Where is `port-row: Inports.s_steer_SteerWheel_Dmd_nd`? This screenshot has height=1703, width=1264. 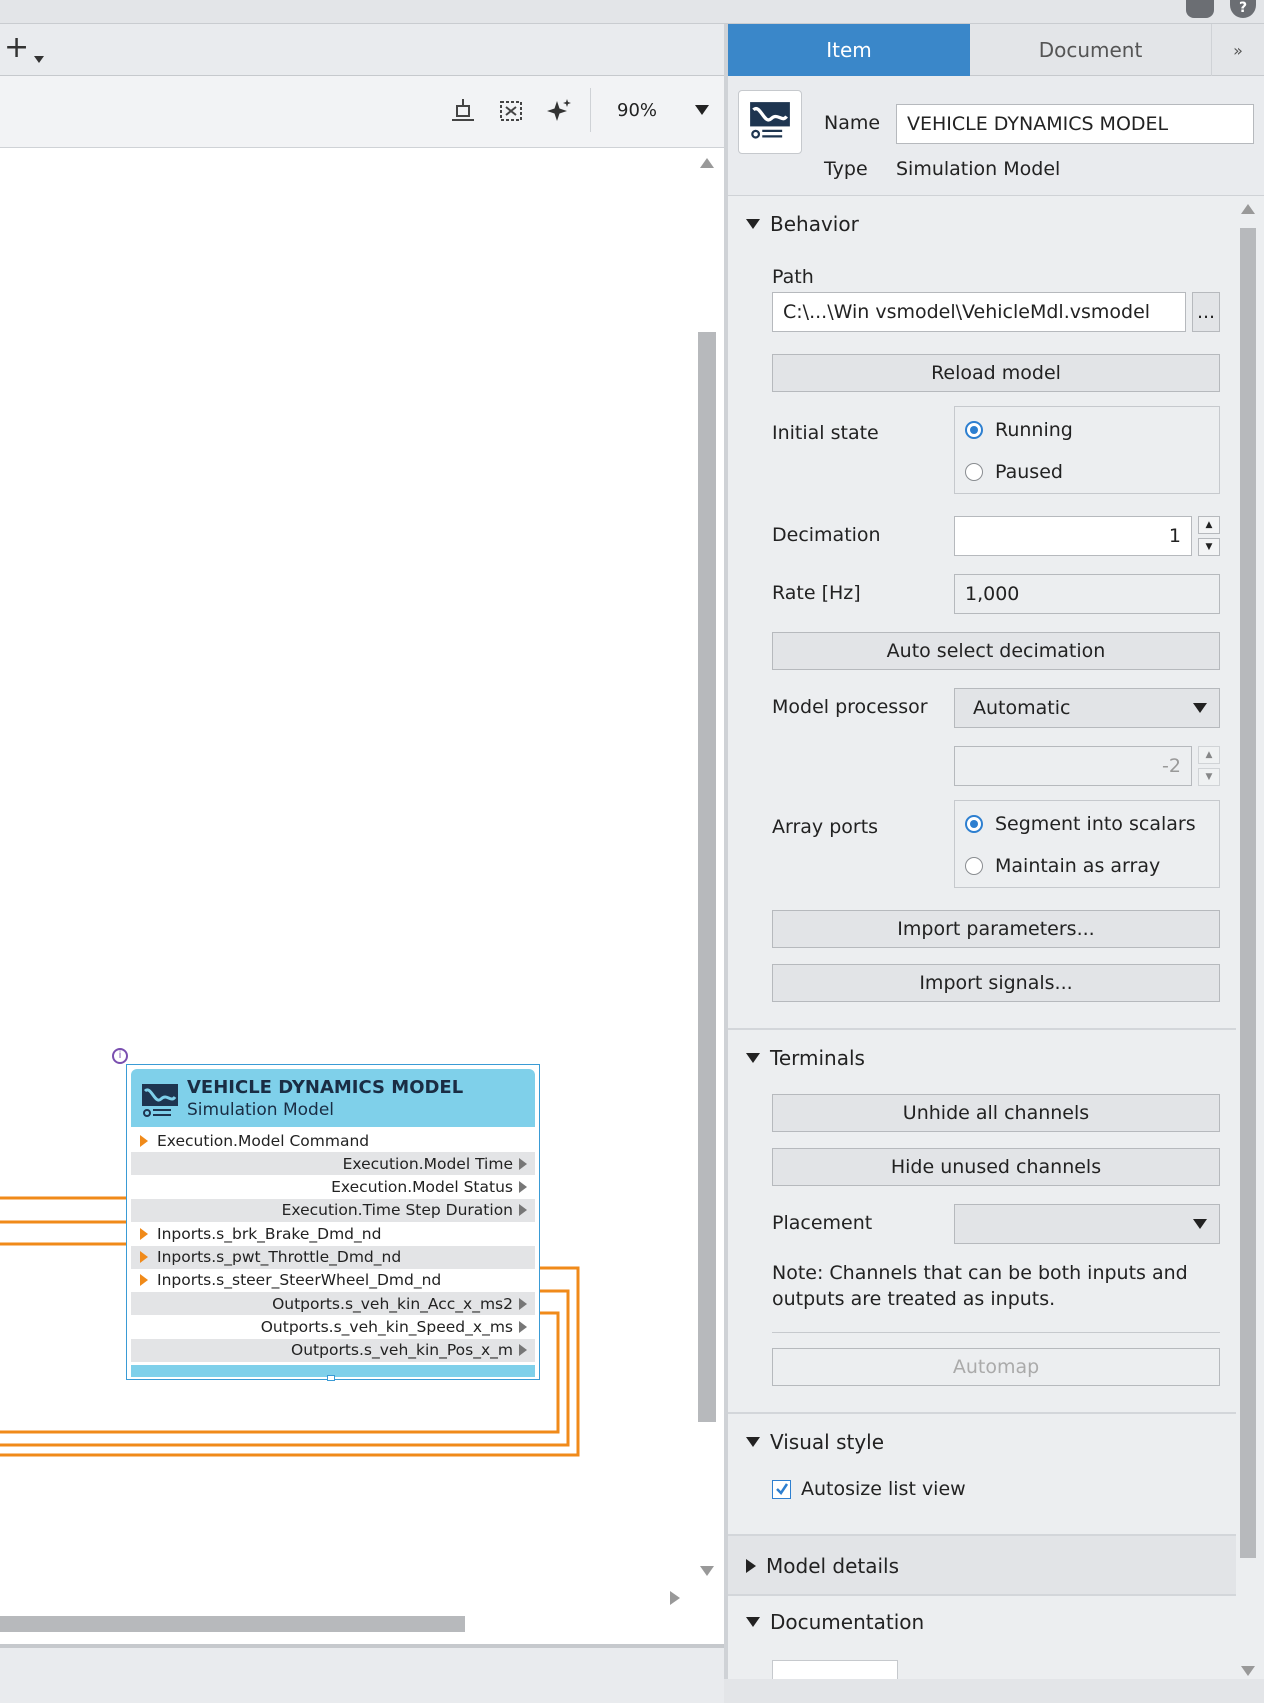 port-row: Inports.s_steer_SteerWheel_Dmd_nd is located at coordinates (333, 1280).